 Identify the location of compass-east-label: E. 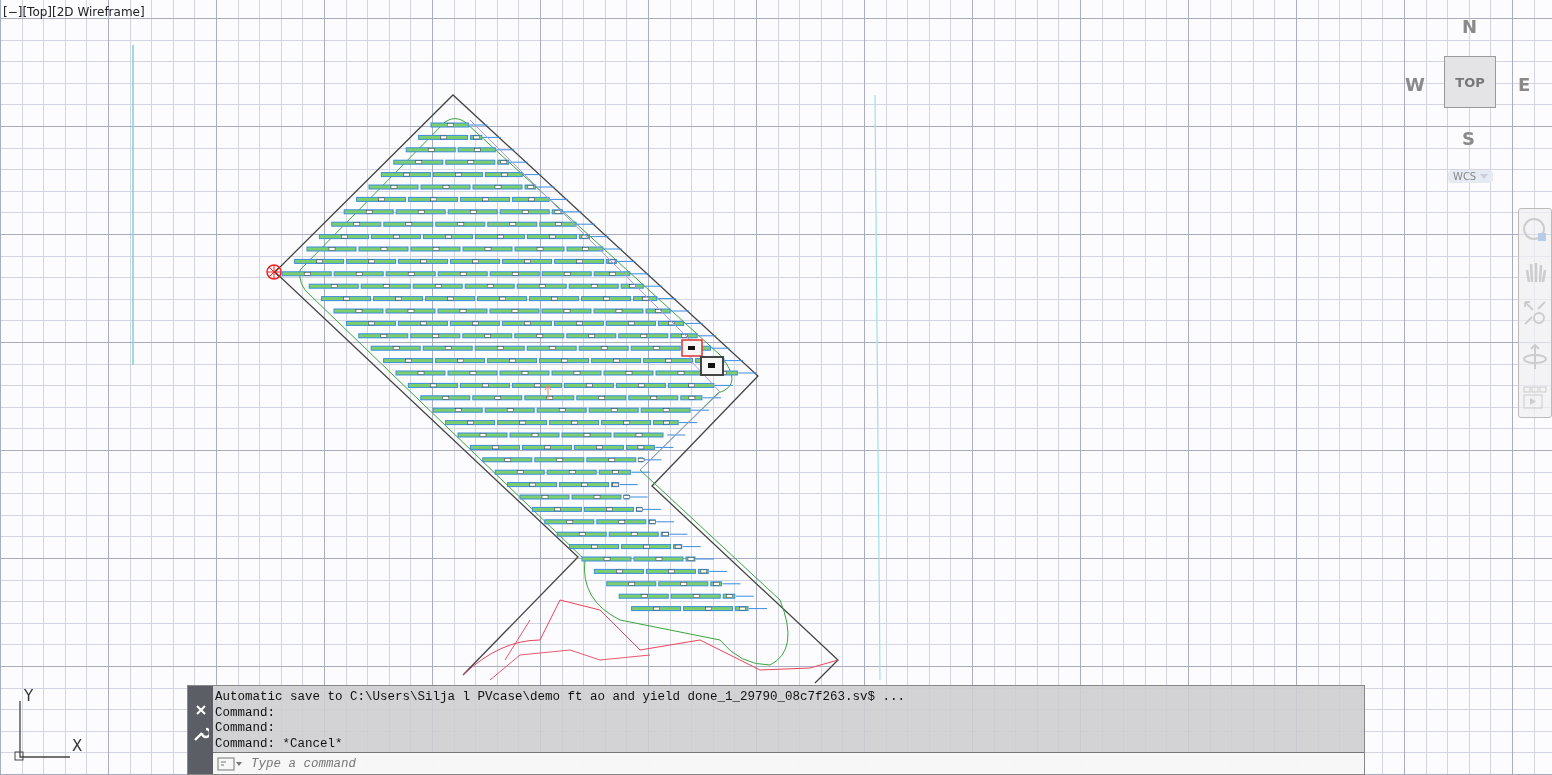
(1524, 84).